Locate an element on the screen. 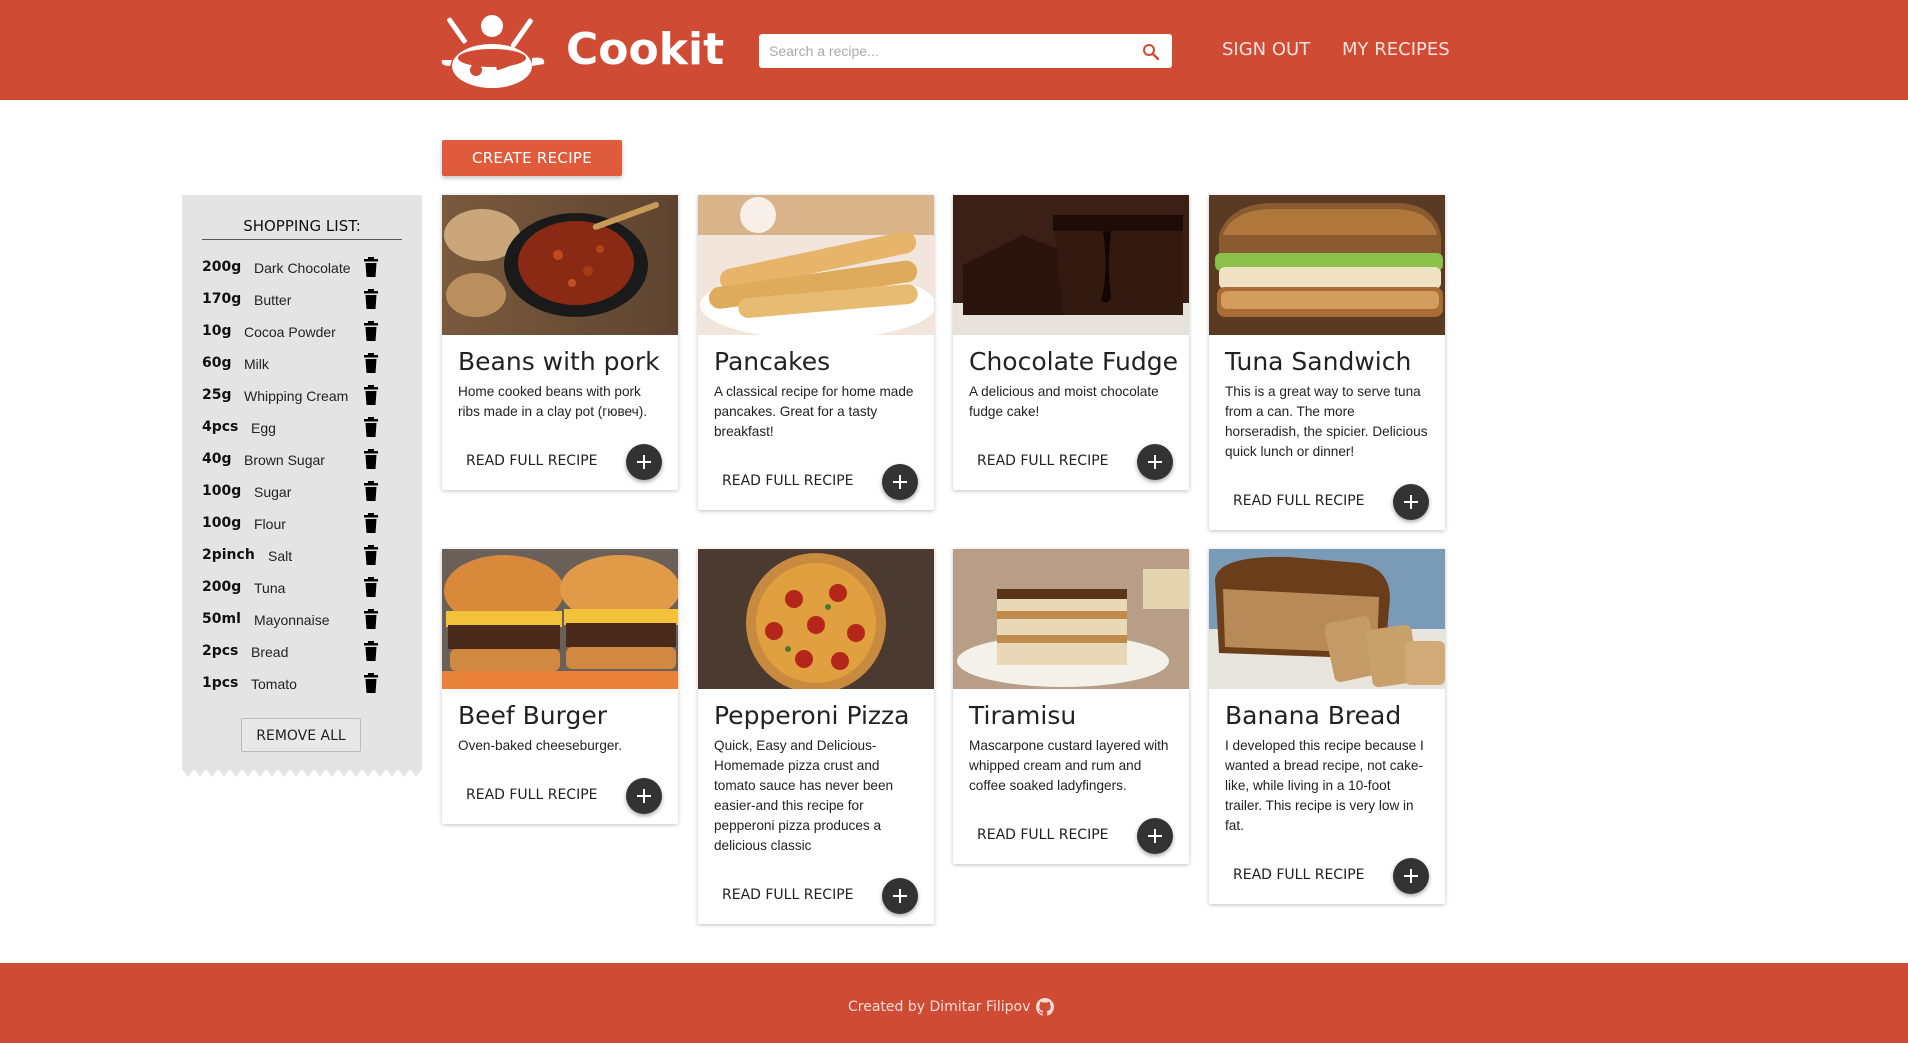  recipe-title: Pancakes is located at coordinates (772, 361).